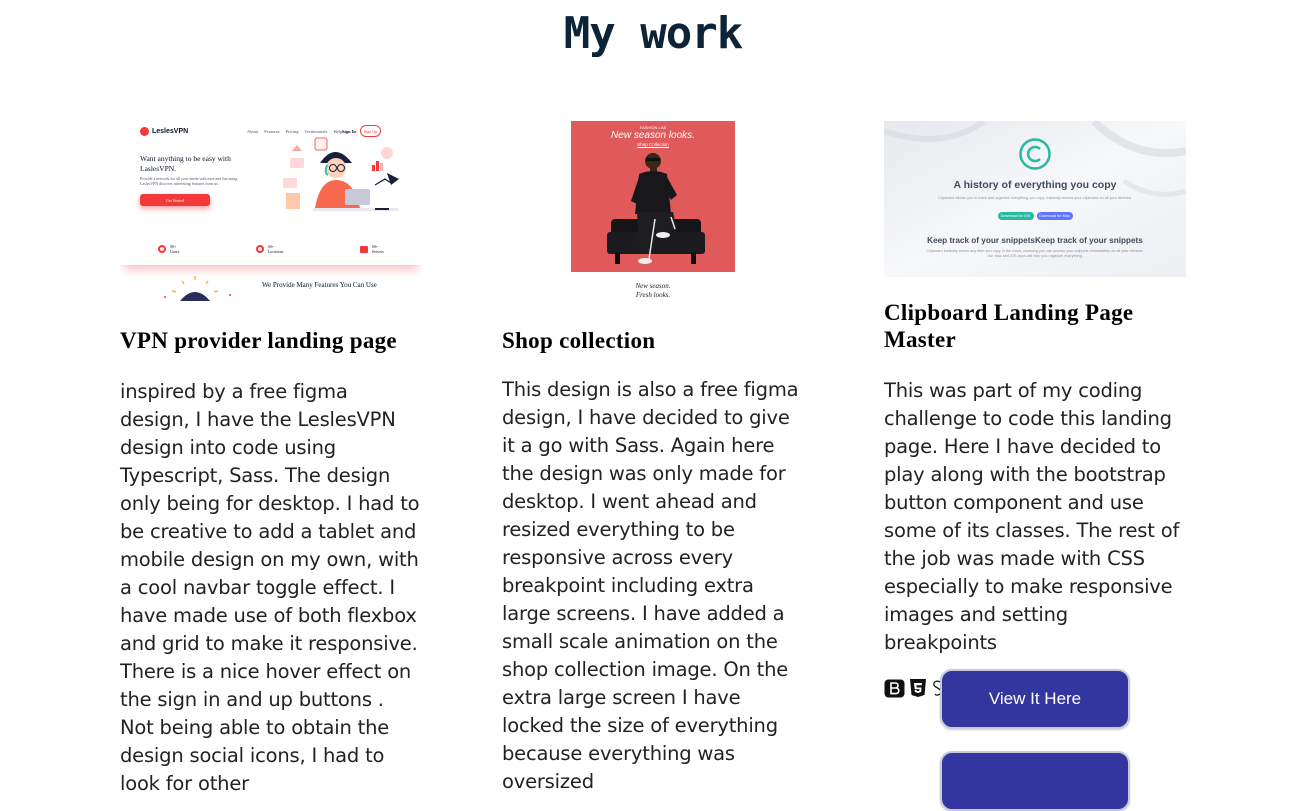 The height and width of the screenshot is (811, 1306). Describe the element at coordinates (253, 131) in the screenshot. I see `vpn-nav-item: About` at that location.